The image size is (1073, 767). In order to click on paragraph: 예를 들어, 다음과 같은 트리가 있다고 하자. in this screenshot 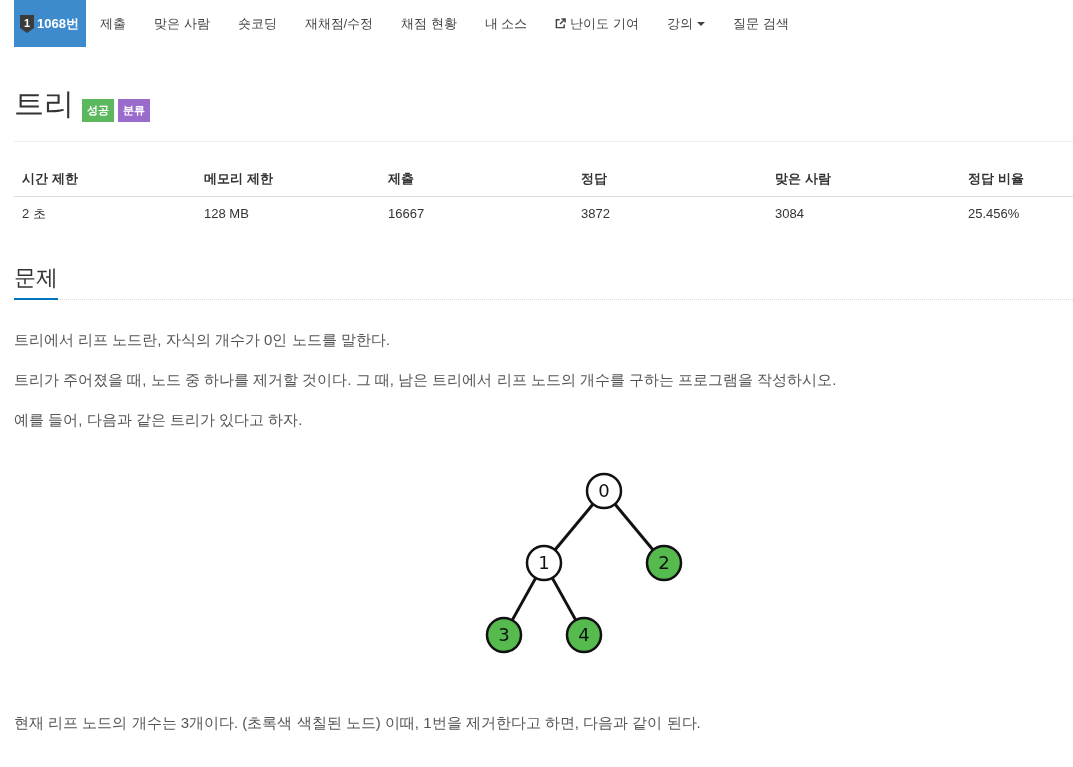, I will do `click(159, 420)`.